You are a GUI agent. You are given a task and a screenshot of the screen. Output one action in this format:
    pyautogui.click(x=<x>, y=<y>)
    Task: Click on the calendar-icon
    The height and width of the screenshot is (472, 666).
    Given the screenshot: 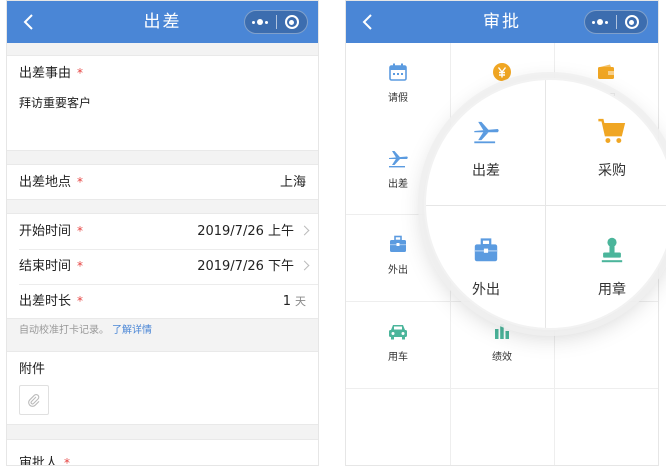 What is the action you would take?
    pyautogui.click(x=398, y=72)
    